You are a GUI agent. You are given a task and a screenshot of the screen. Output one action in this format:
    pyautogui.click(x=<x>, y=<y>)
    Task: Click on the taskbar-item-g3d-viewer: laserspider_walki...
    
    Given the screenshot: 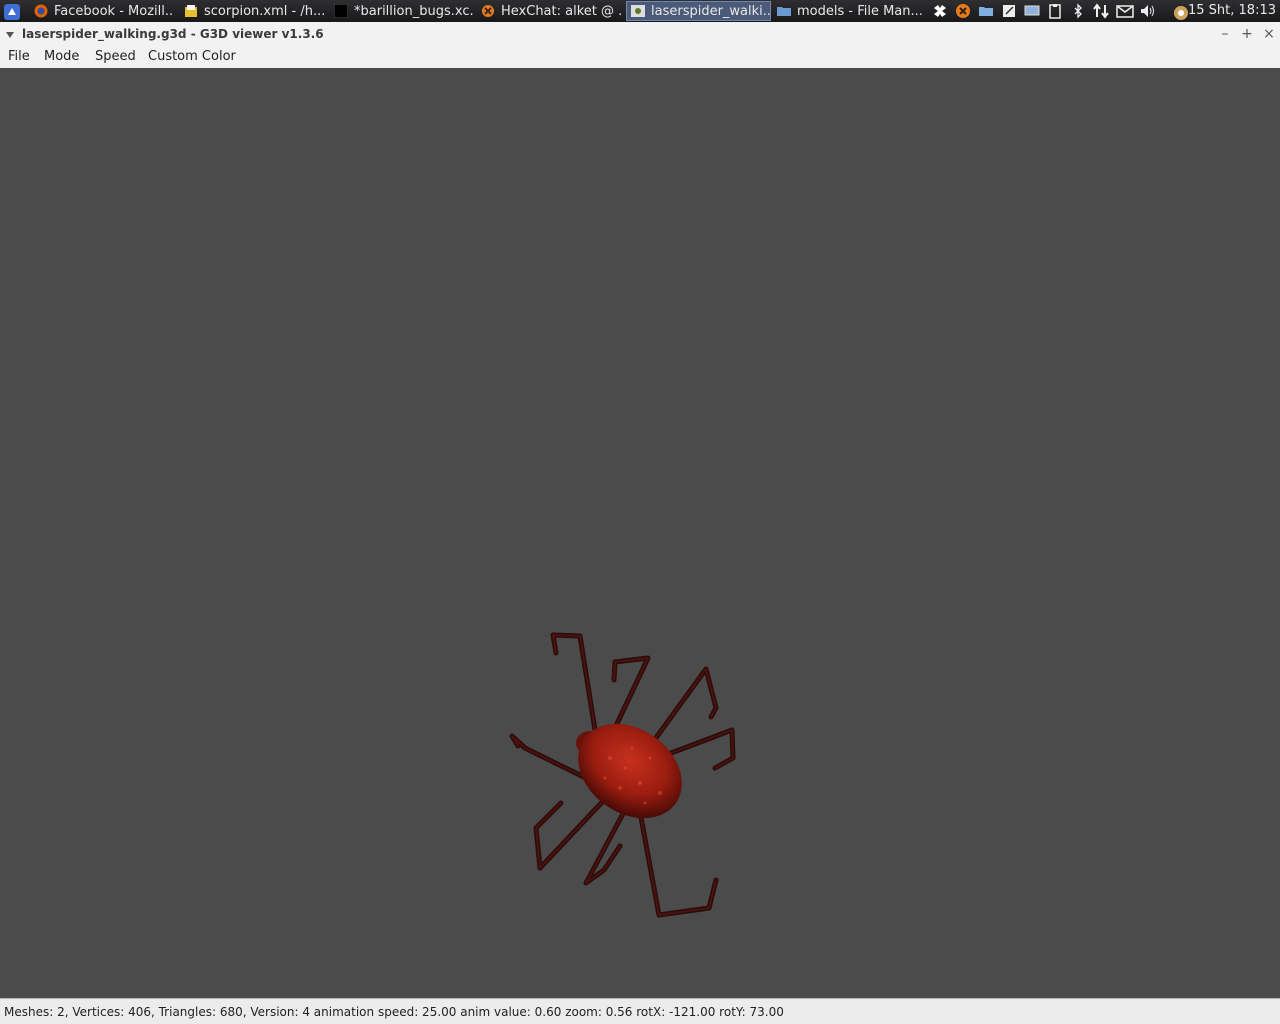 What is the action you would take?
    pyautogui.click(x=698, y=11)
    